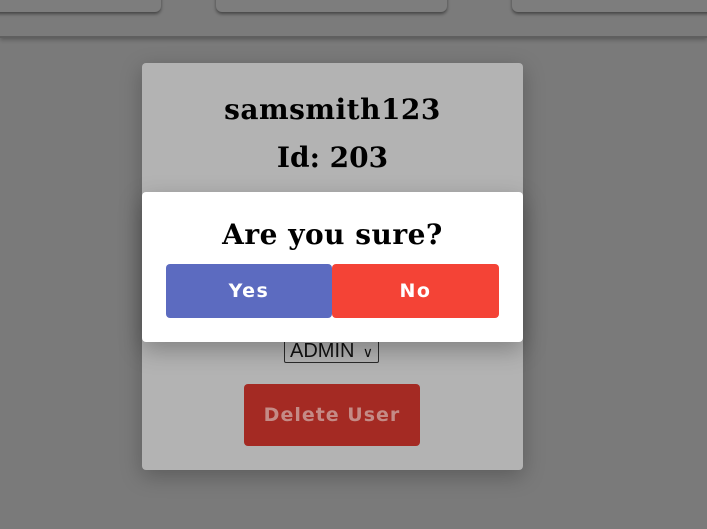 Image resolution: width=707 pixels, height=529 pixels. I want to click on top-card-right, so click(609, 6).